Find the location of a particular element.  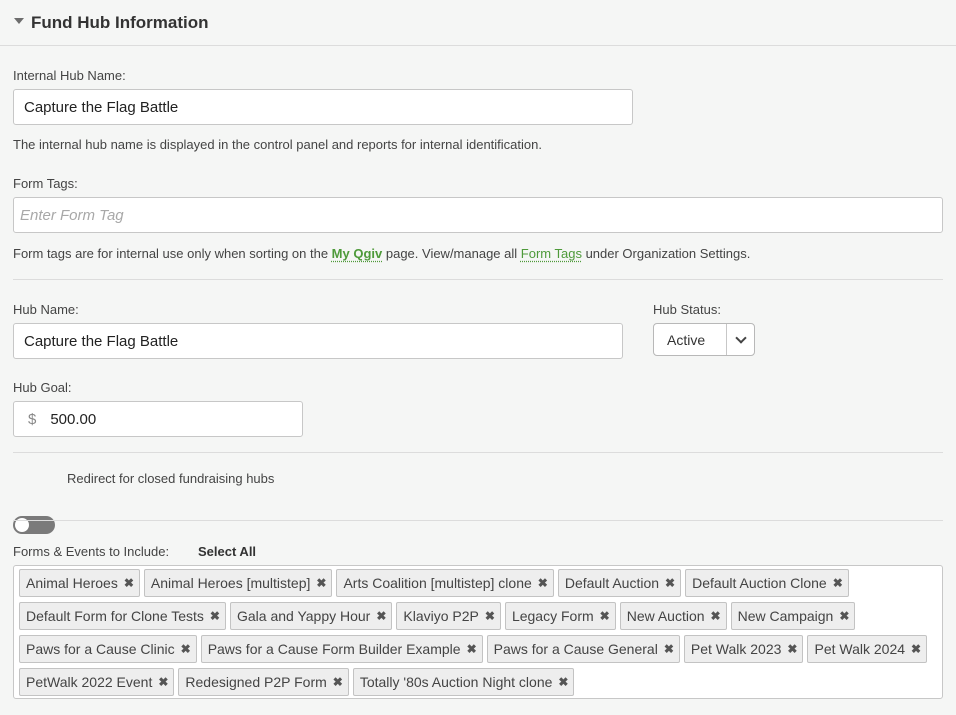

form-event-tag: Paws for a Cause Clinic ✖ is located at coordinates (108, 649).